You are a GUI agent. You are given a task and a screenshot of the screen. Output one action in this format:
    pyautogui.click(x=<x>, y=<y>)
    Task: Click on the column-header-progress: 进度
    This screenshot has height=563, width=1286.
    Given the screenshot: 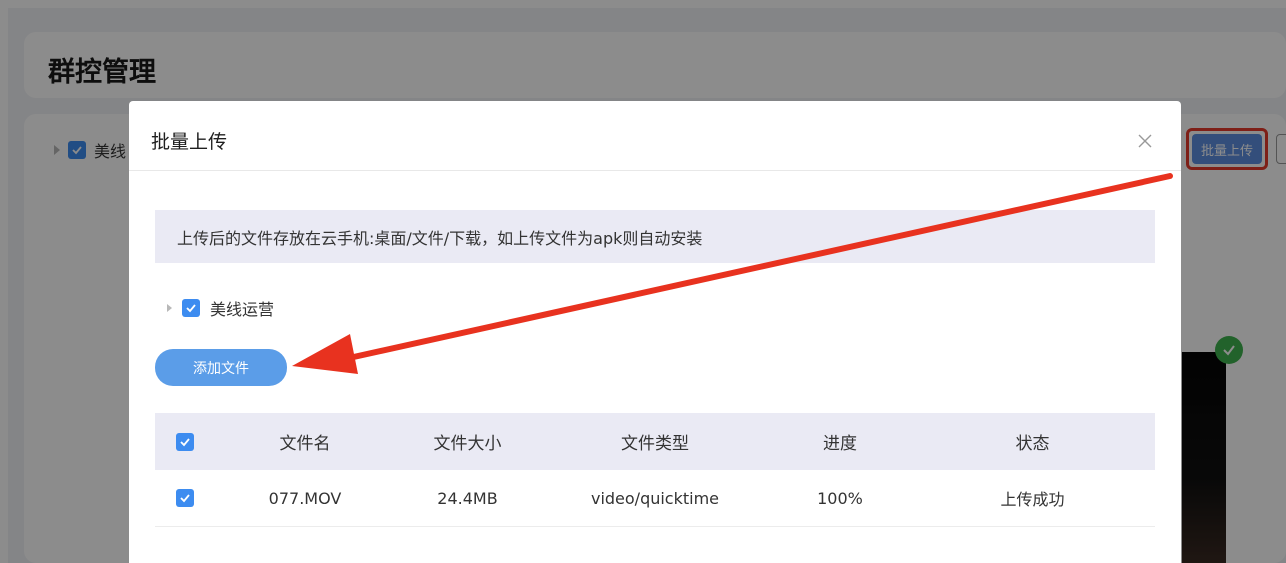 What is the action you would take?
    pyautogui.click(x=840, y=444)
    